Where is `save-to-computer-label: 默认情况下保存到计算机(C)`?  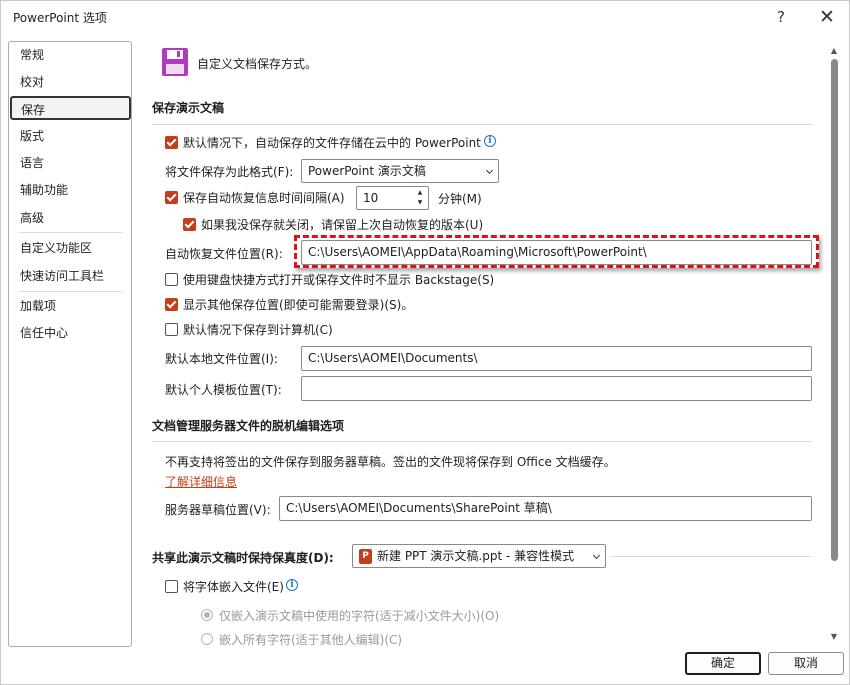 save-to-computer-label: 默认情况下保存到计算机(C) is located at coordinates (258, 330).